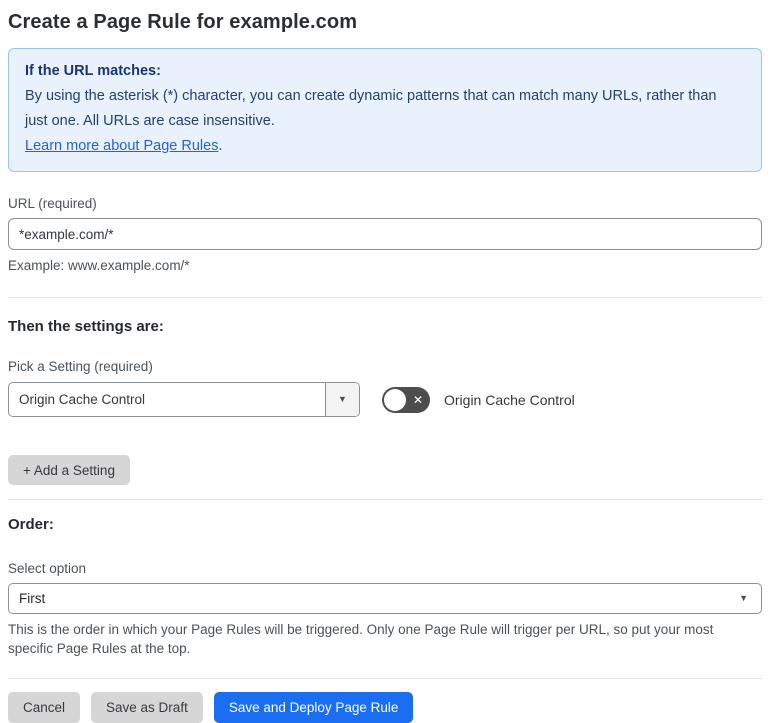  I want to click on setting-dropdown-value: Origin Cache Control, so click(82, 399).